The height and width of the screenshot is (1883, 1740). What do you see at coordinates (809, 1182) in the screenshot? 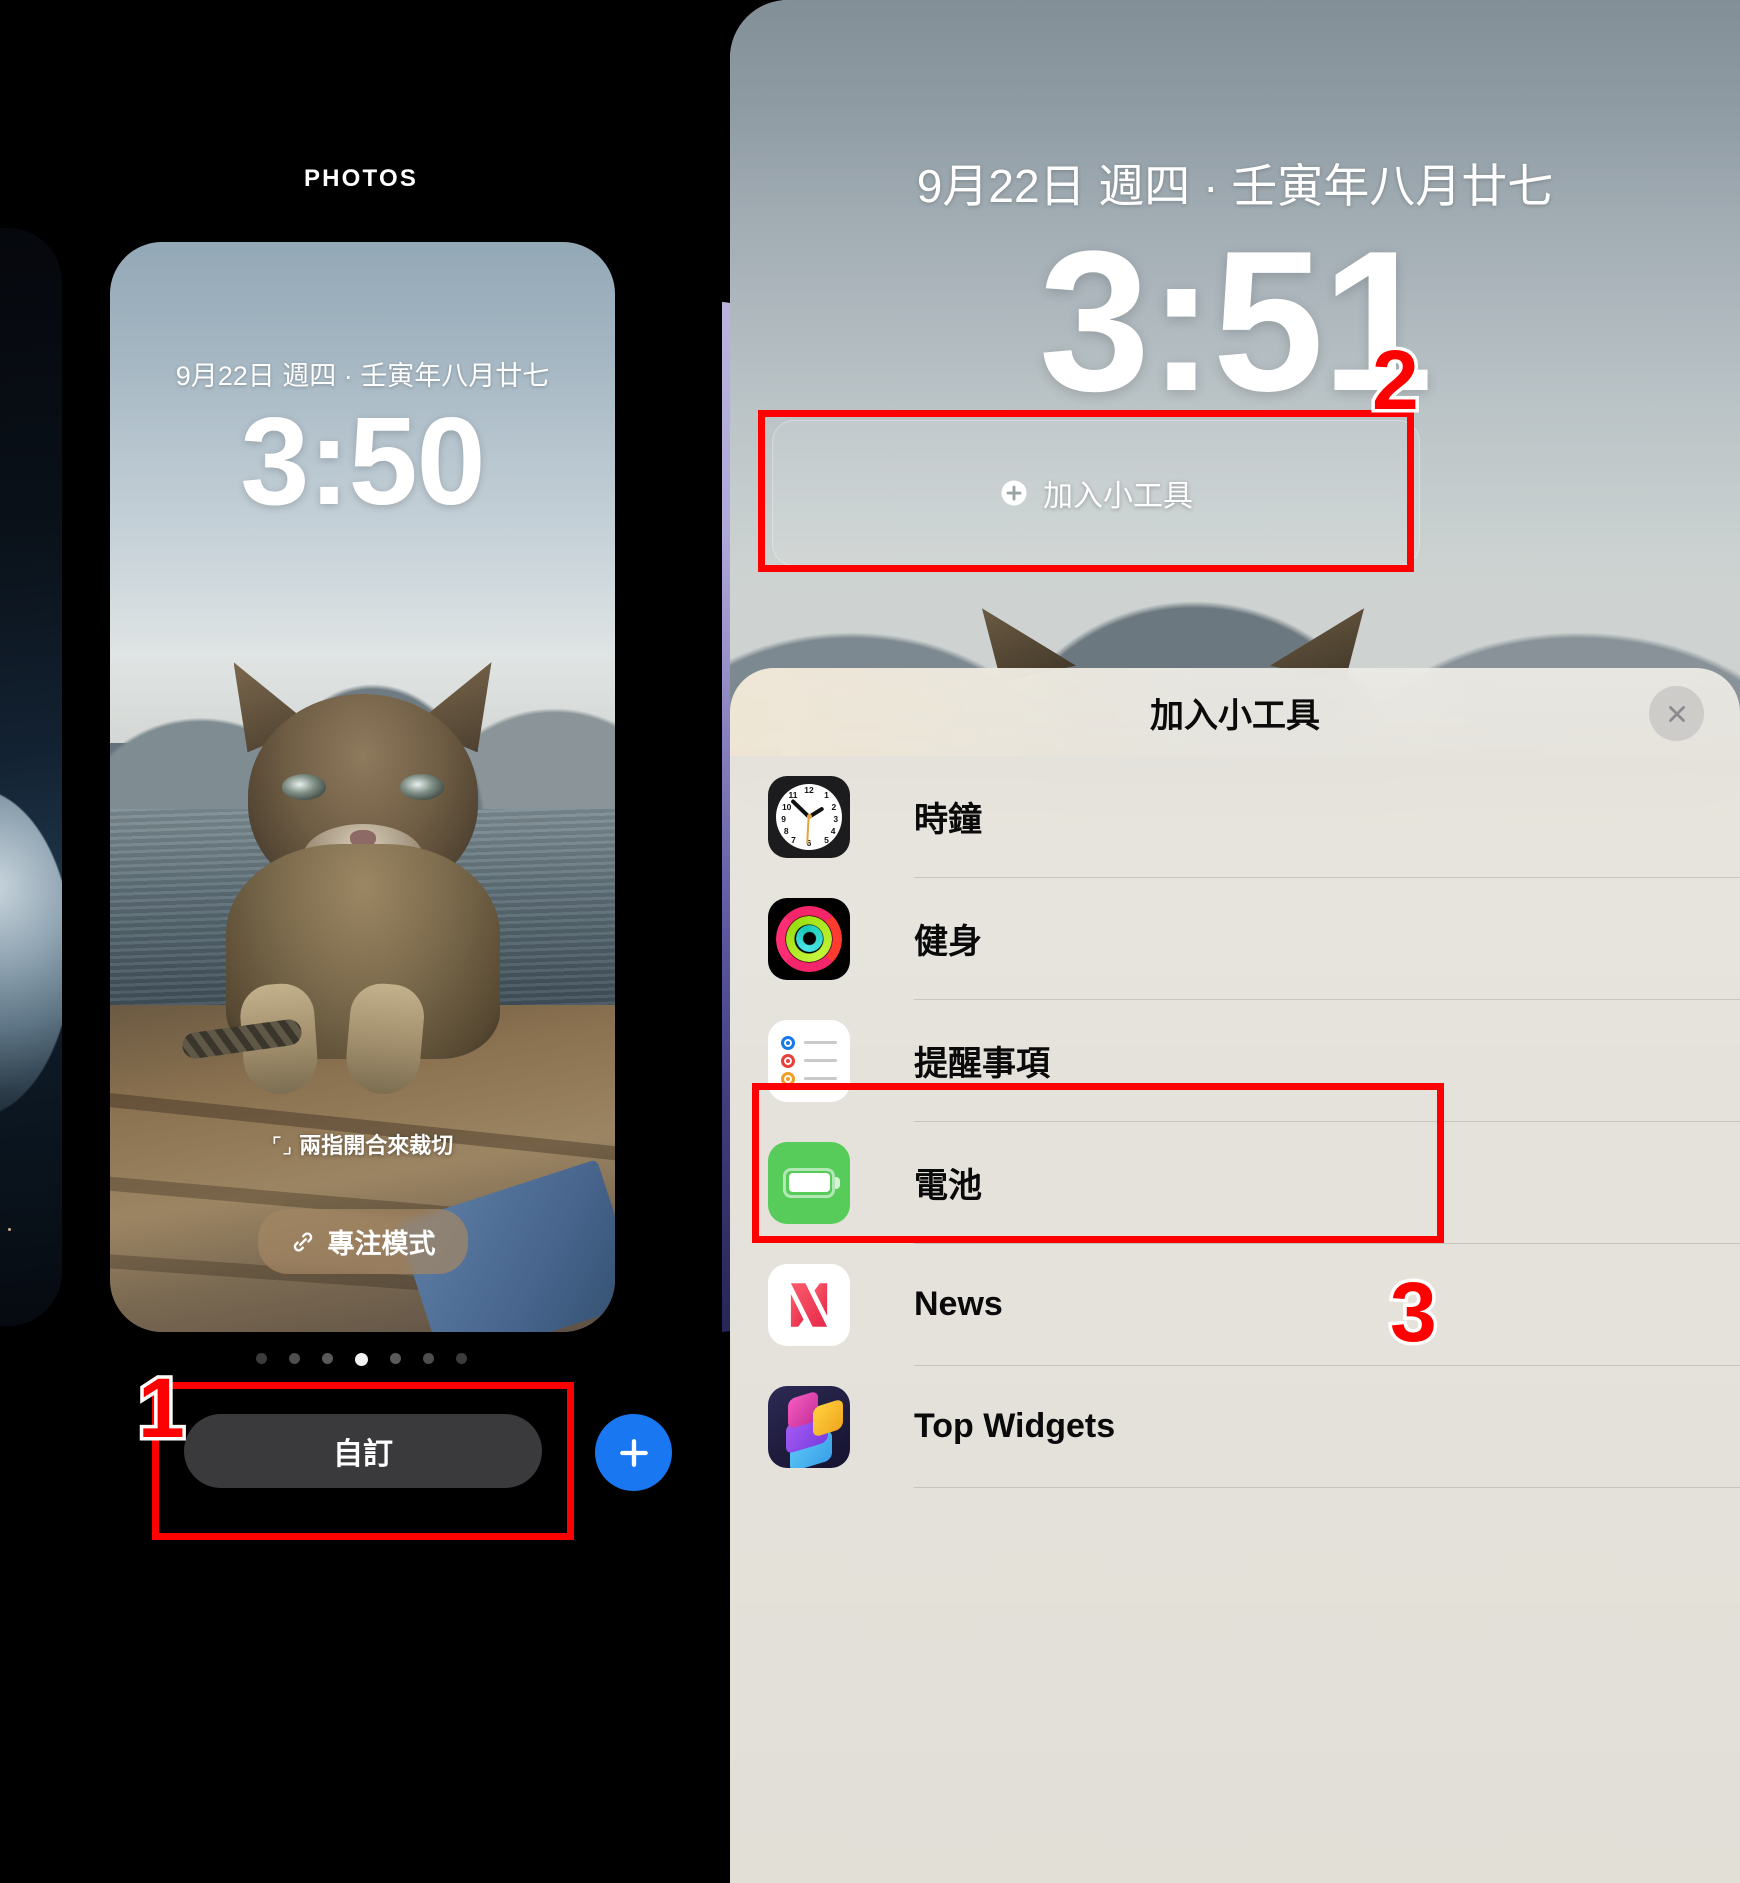
I see `battery-icon` at bounding box center [809, 1182].